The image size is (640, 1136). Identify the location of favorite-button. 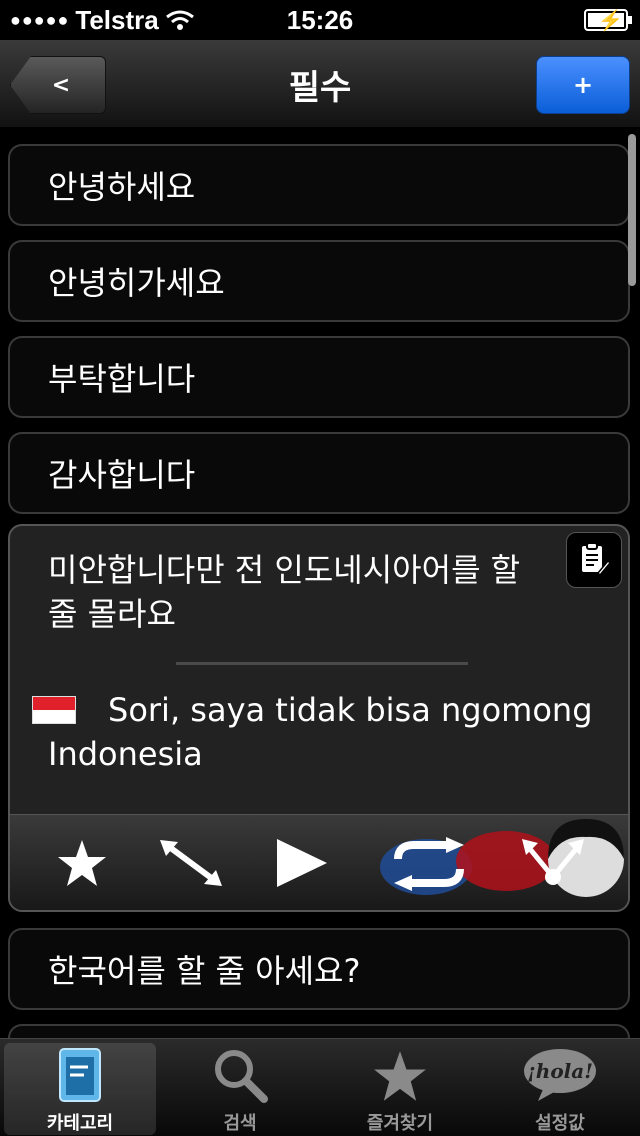
(82, 863).